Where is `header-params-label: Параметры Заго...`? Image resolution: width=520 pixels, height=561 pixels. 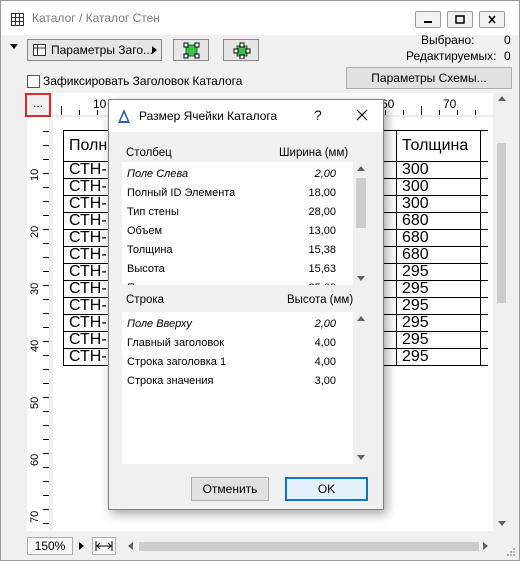
header-params-label: Параметры Заго... is located at coordinates (102, 50).